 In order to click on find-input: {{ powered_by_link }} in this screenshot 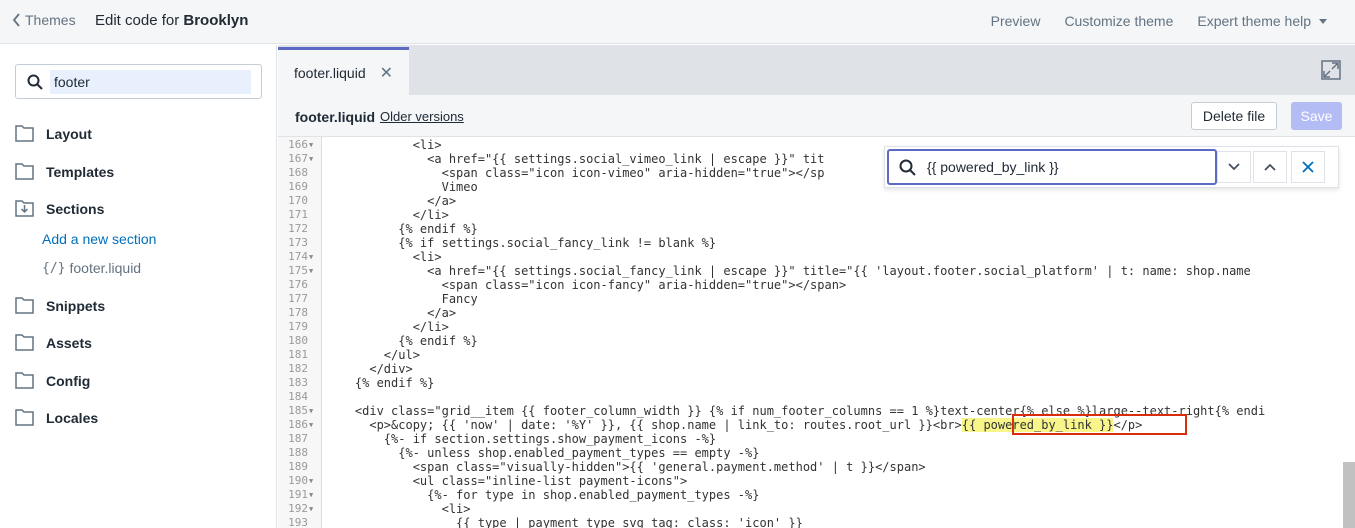, I will do `click(1052, 167)`.